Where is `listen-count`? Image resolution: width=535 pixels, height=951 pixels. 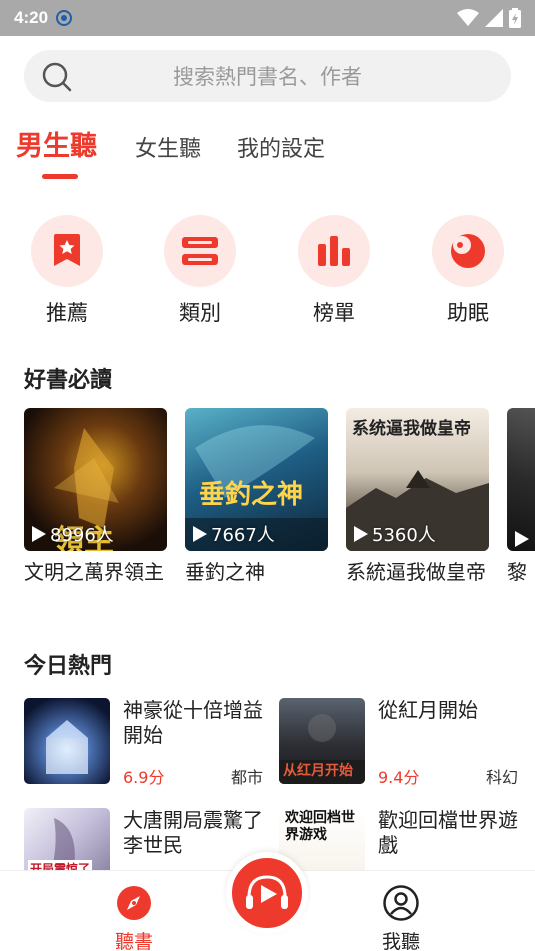 listen-count is located at coordinates (522, 539).